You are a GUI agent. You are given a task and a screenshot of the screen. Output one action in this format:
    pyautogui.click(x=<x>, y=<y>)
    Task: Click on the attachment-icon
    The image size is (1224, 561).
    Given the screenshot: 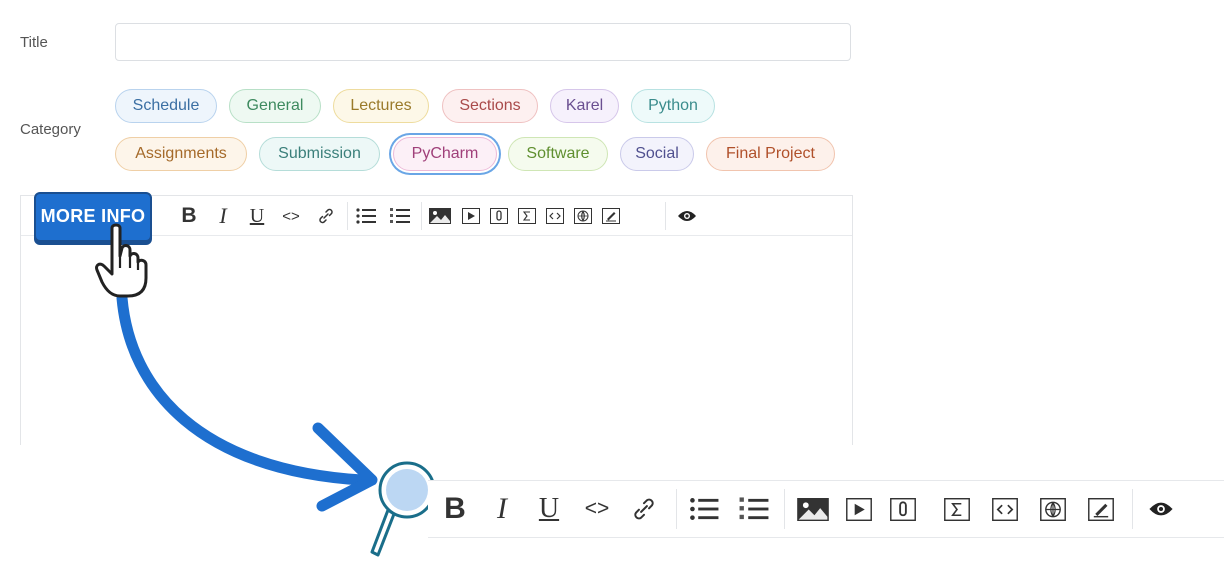 What is the action you would take?
    pyautogui.click(x=903, y=509)
    